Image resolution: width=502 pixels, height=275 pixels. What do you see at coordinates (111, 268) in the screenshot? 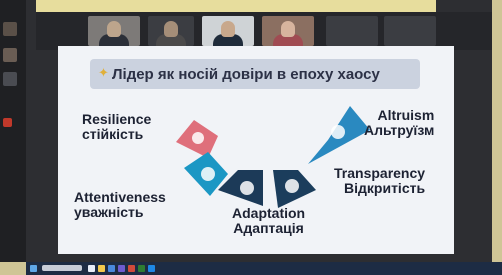
I see `edge-browser-icon` at bounding box center [111, 268].